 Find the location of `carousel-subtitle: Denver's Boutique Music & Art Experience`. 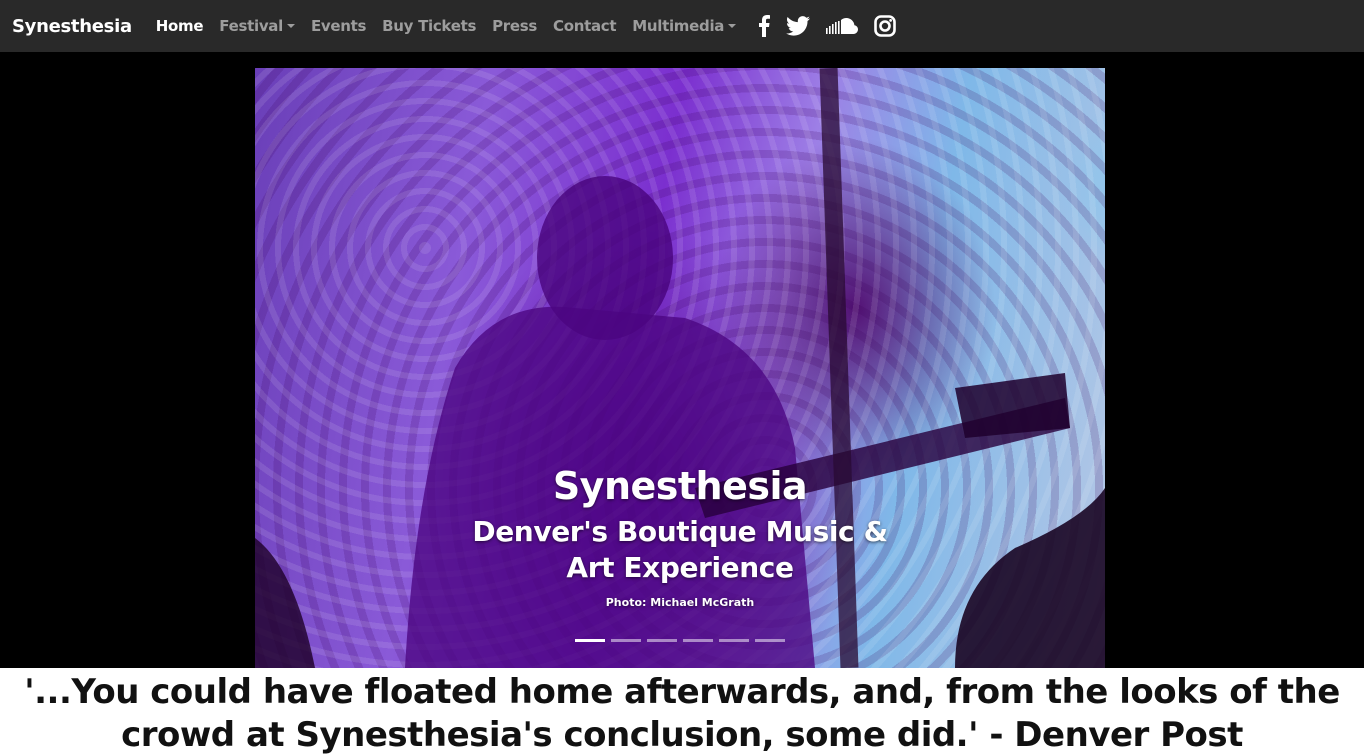

carousel-subtitle: Denver's Boutique Music & Art Experience is located at coordinates (680, 549).